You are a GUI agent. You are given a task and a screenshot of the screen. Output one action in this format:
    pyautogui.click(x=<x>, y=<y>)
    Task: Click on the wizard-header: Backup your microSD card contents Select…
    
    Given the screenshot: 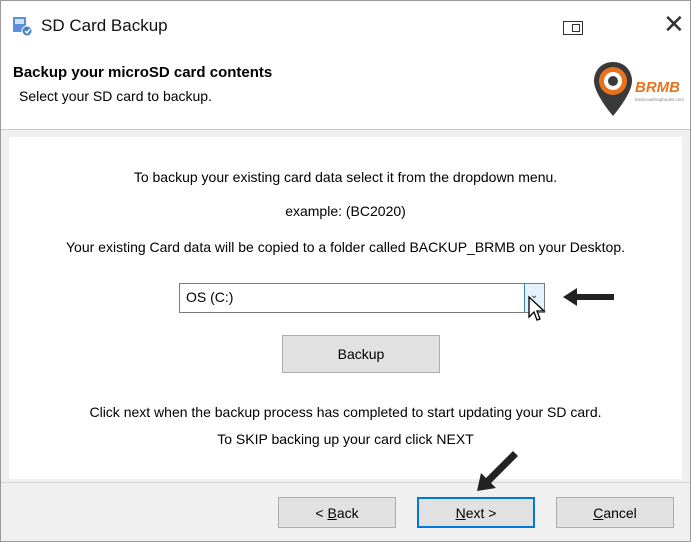 What is the action you would take?
    pyautogui.click(x=345, y=91)
    